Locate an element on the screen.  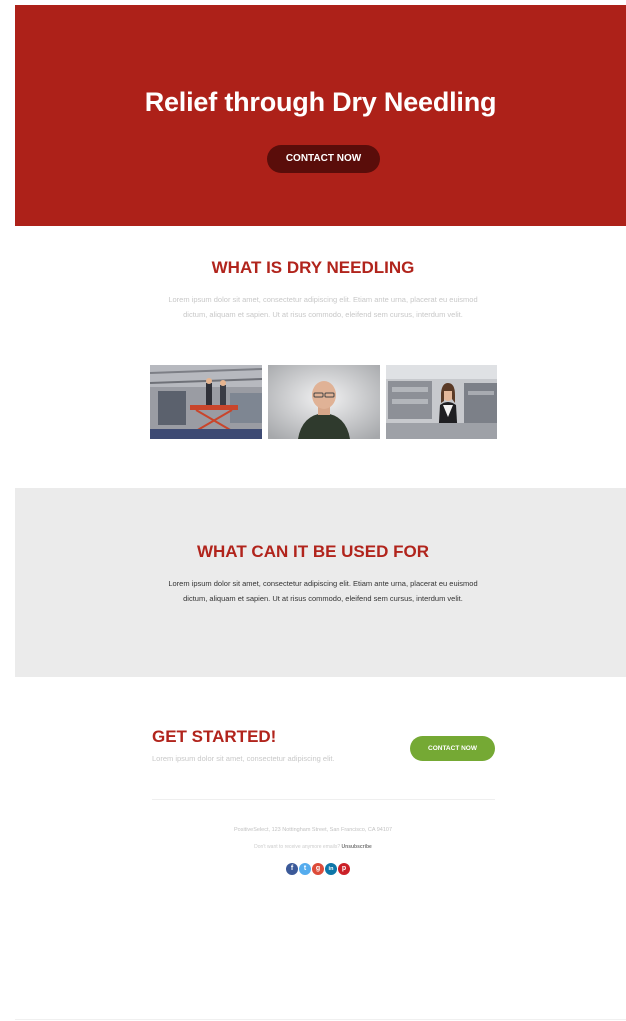
used-for-title: WHAT CAN IT BE USED FOR is located at coordinates (312, 551).